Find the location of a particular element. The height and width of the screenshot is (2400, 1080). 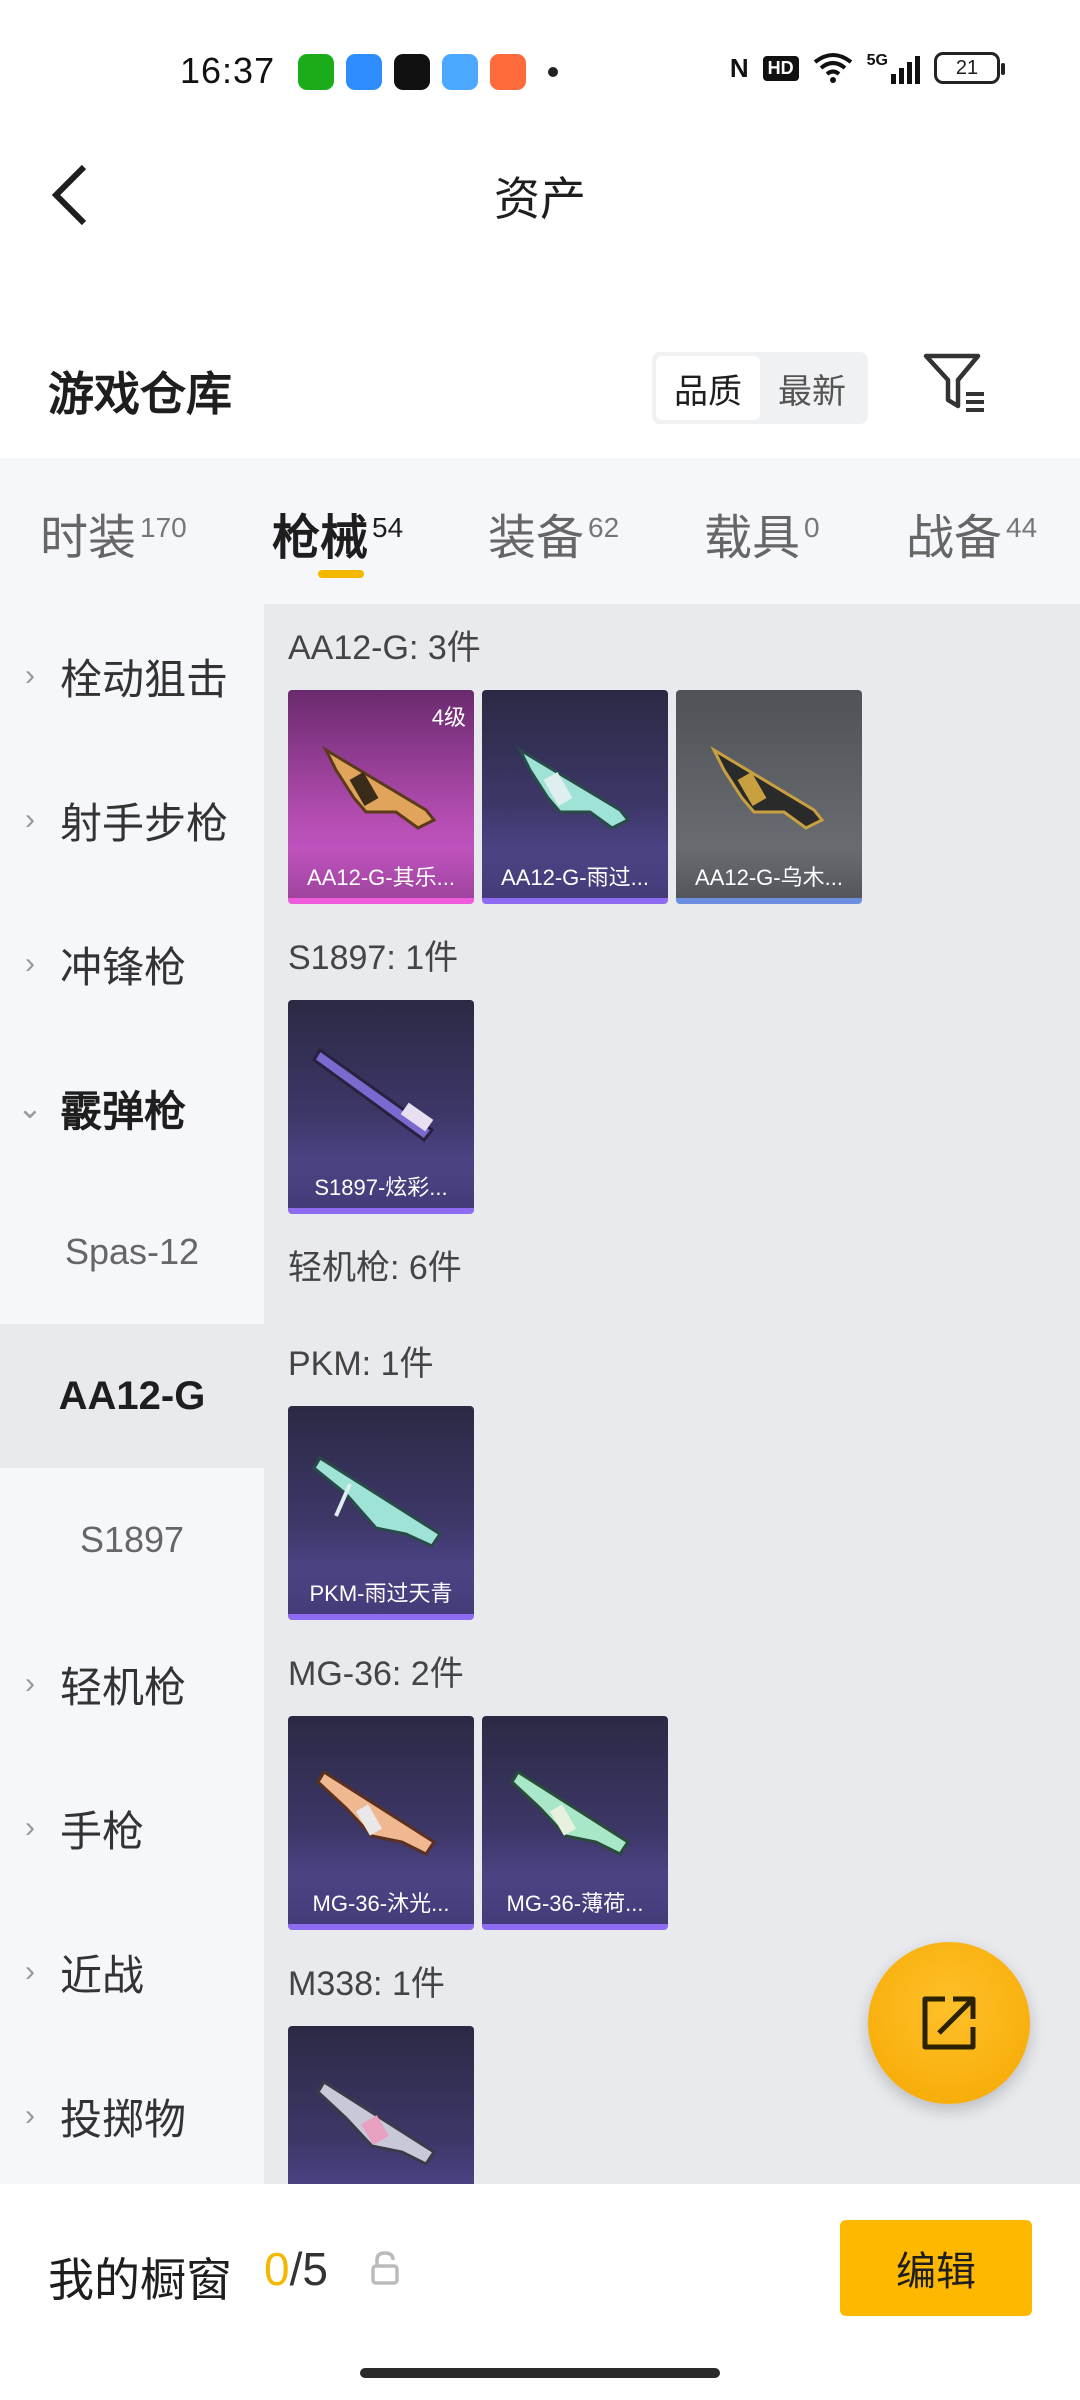

sidebar-item-label: 霰弹枪 is located at coordinates (123, 1111).